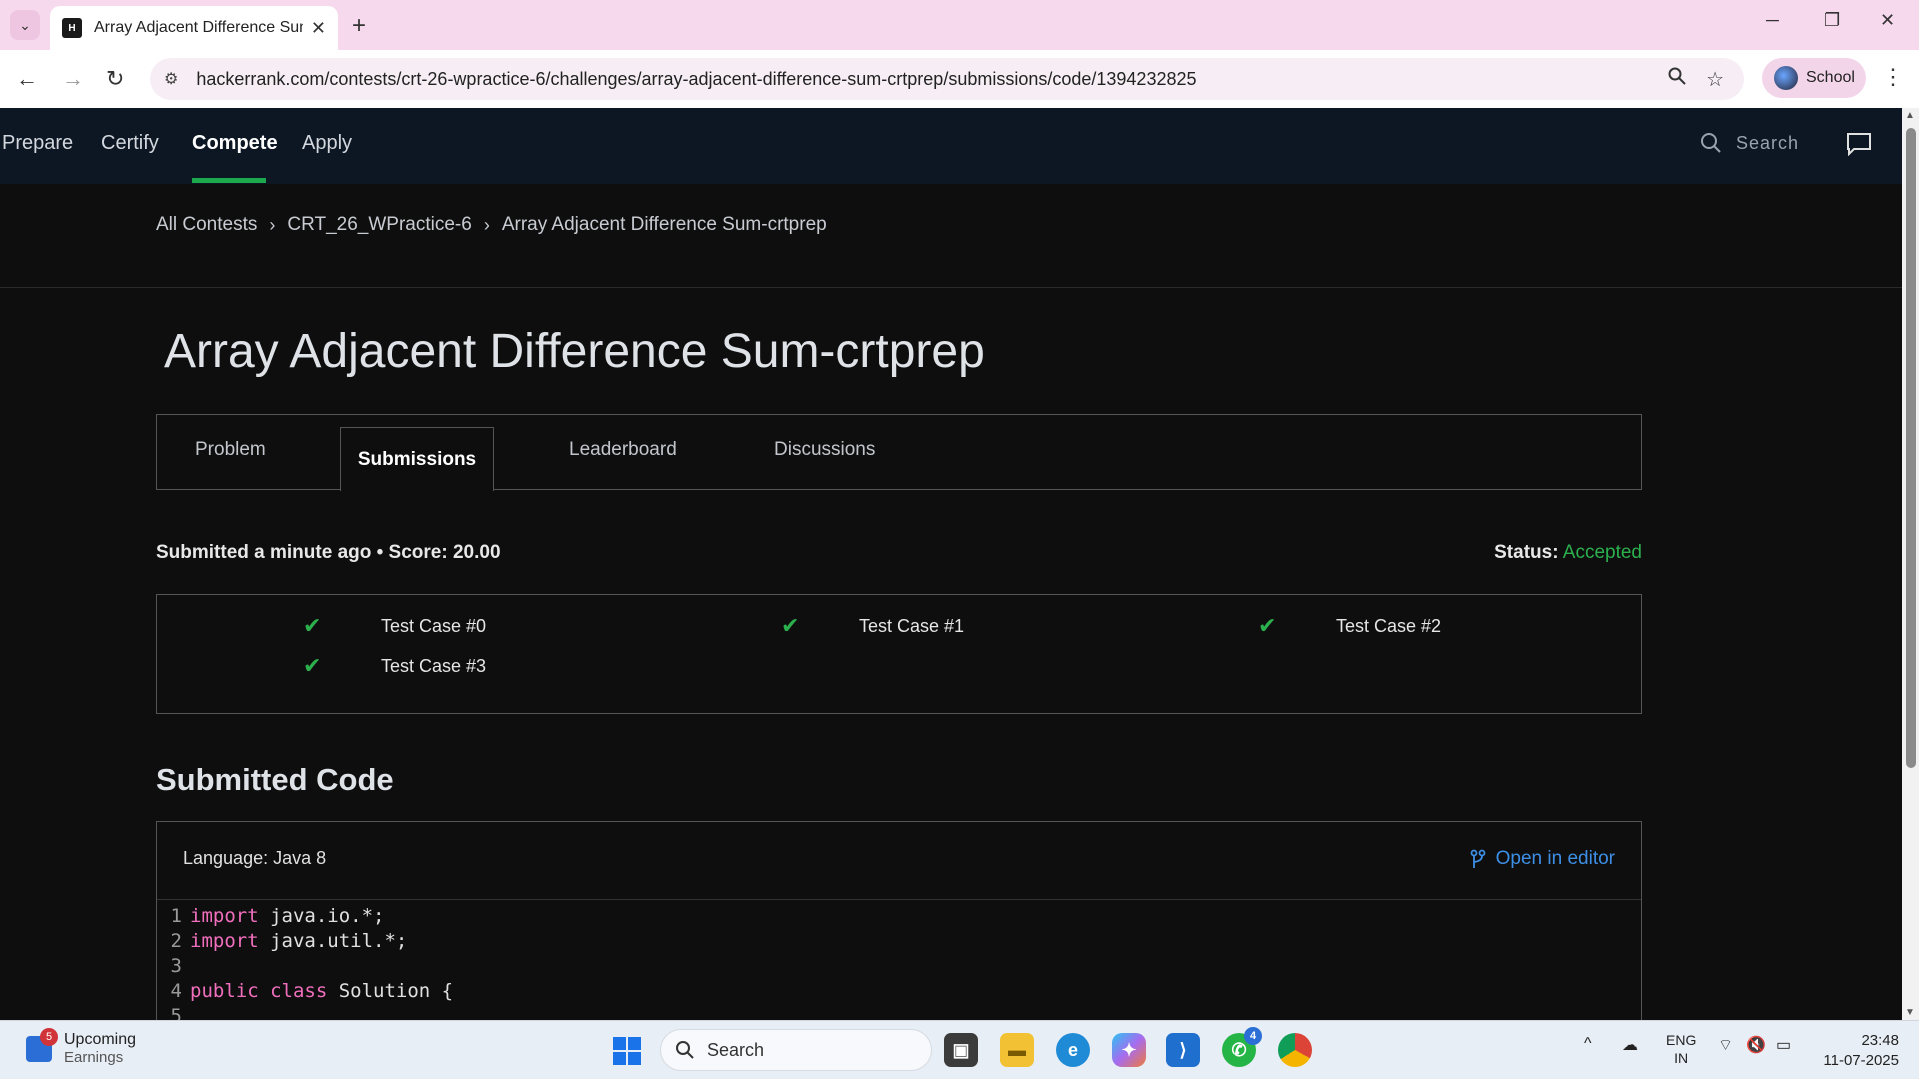 The height and width of the screenshot is (1079, 1919). Describe the element at coordinates (176, 991) in the screenshot. I see `line-number: 4` at that location.